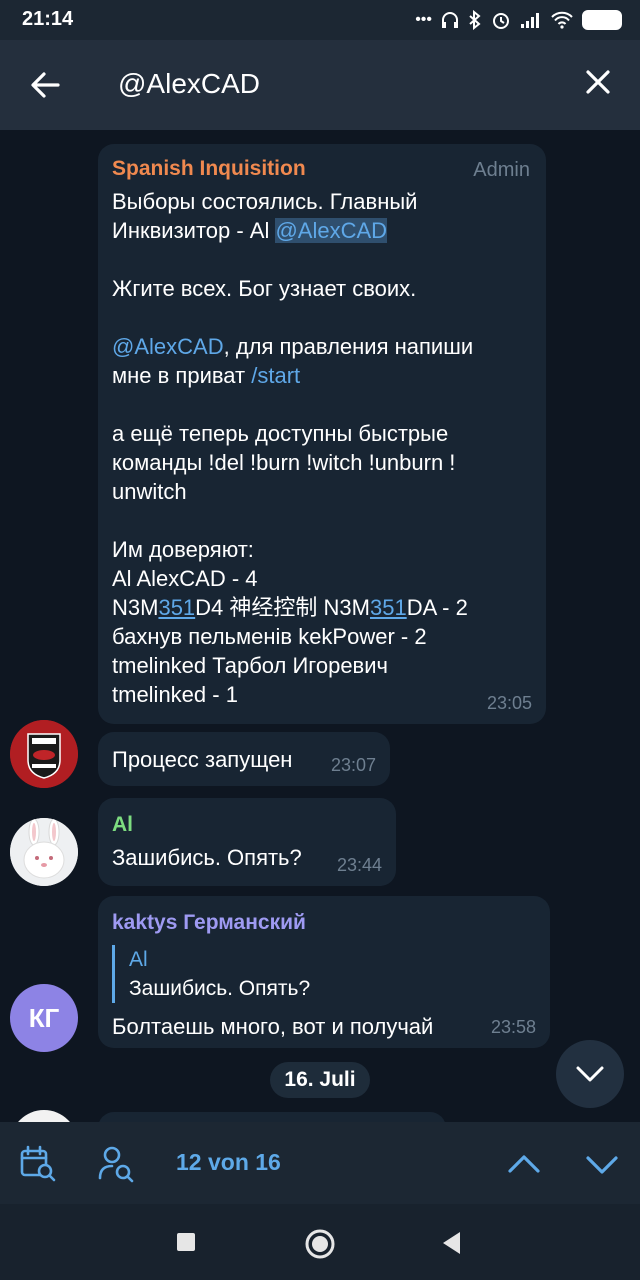  What do you see at coordinates (175, 694) in the screenshot?
I see `message-line: tmelinked - 1` at bounding box center [175, 694].